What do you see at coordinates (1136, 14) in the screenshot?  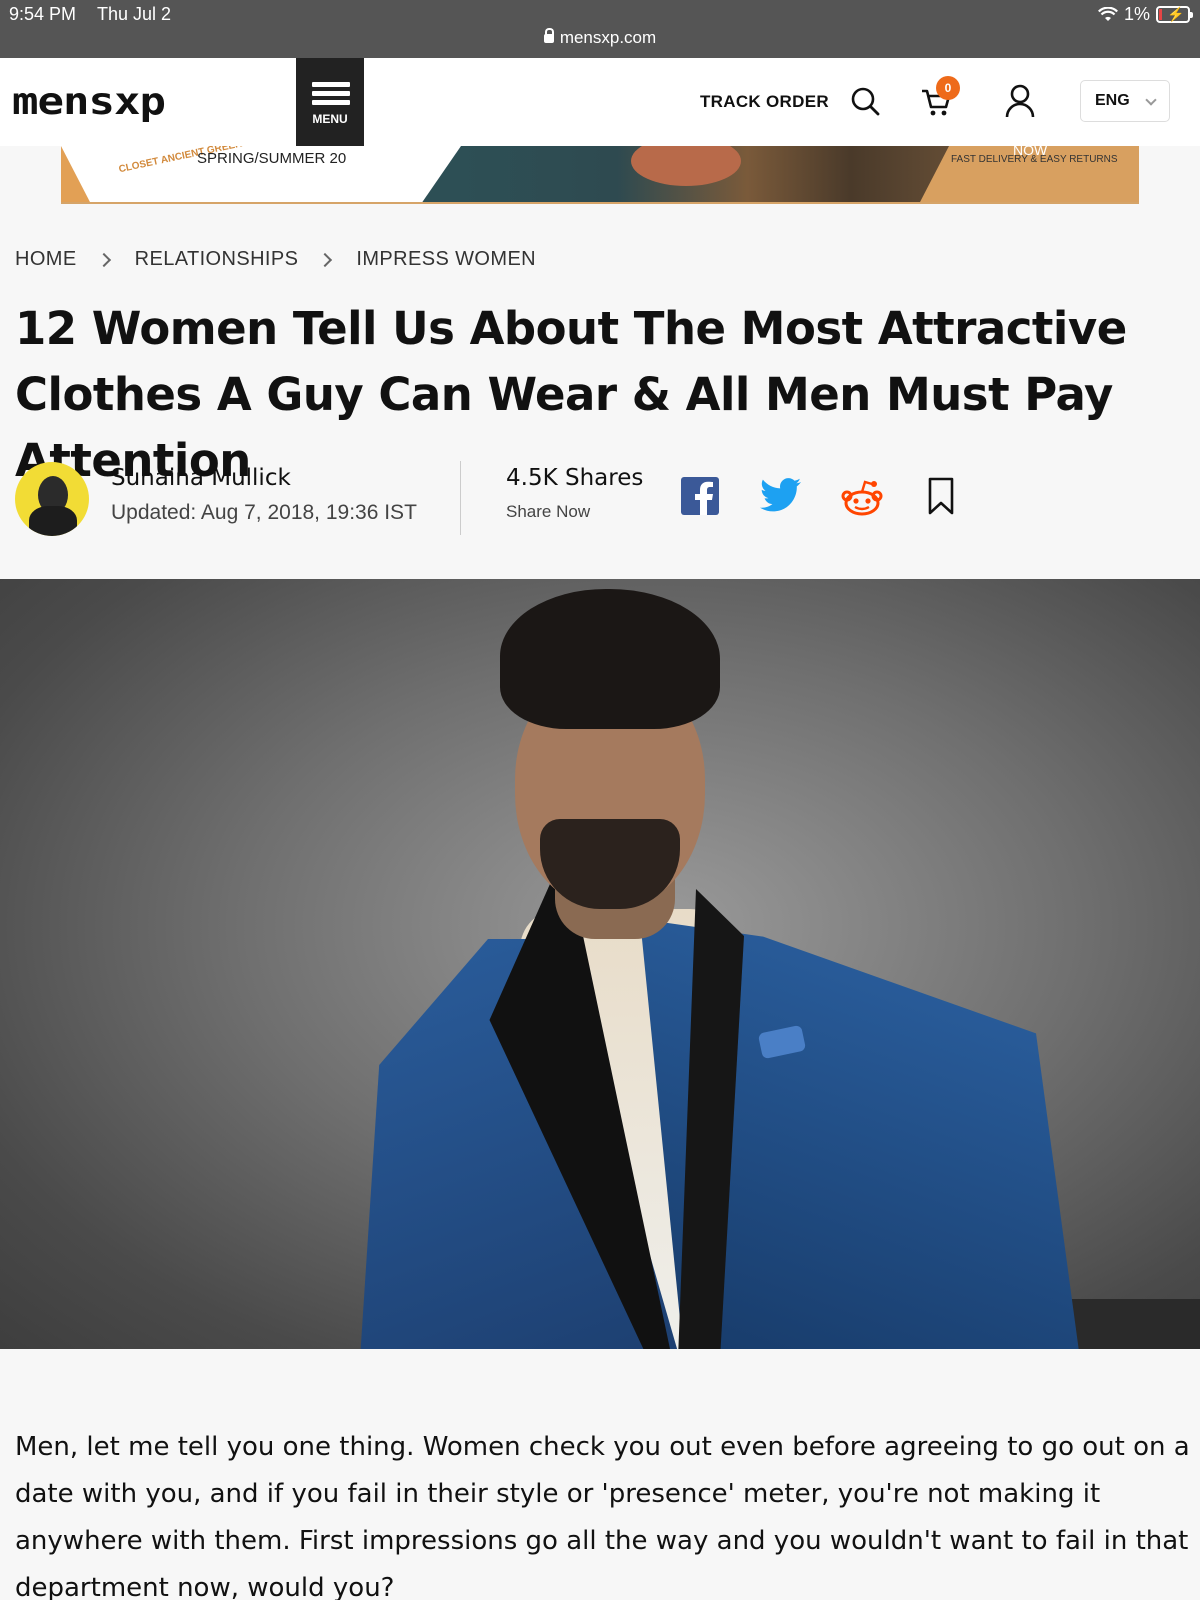 I see `battery-percent: 1%` at bounding box center [1136, 14].